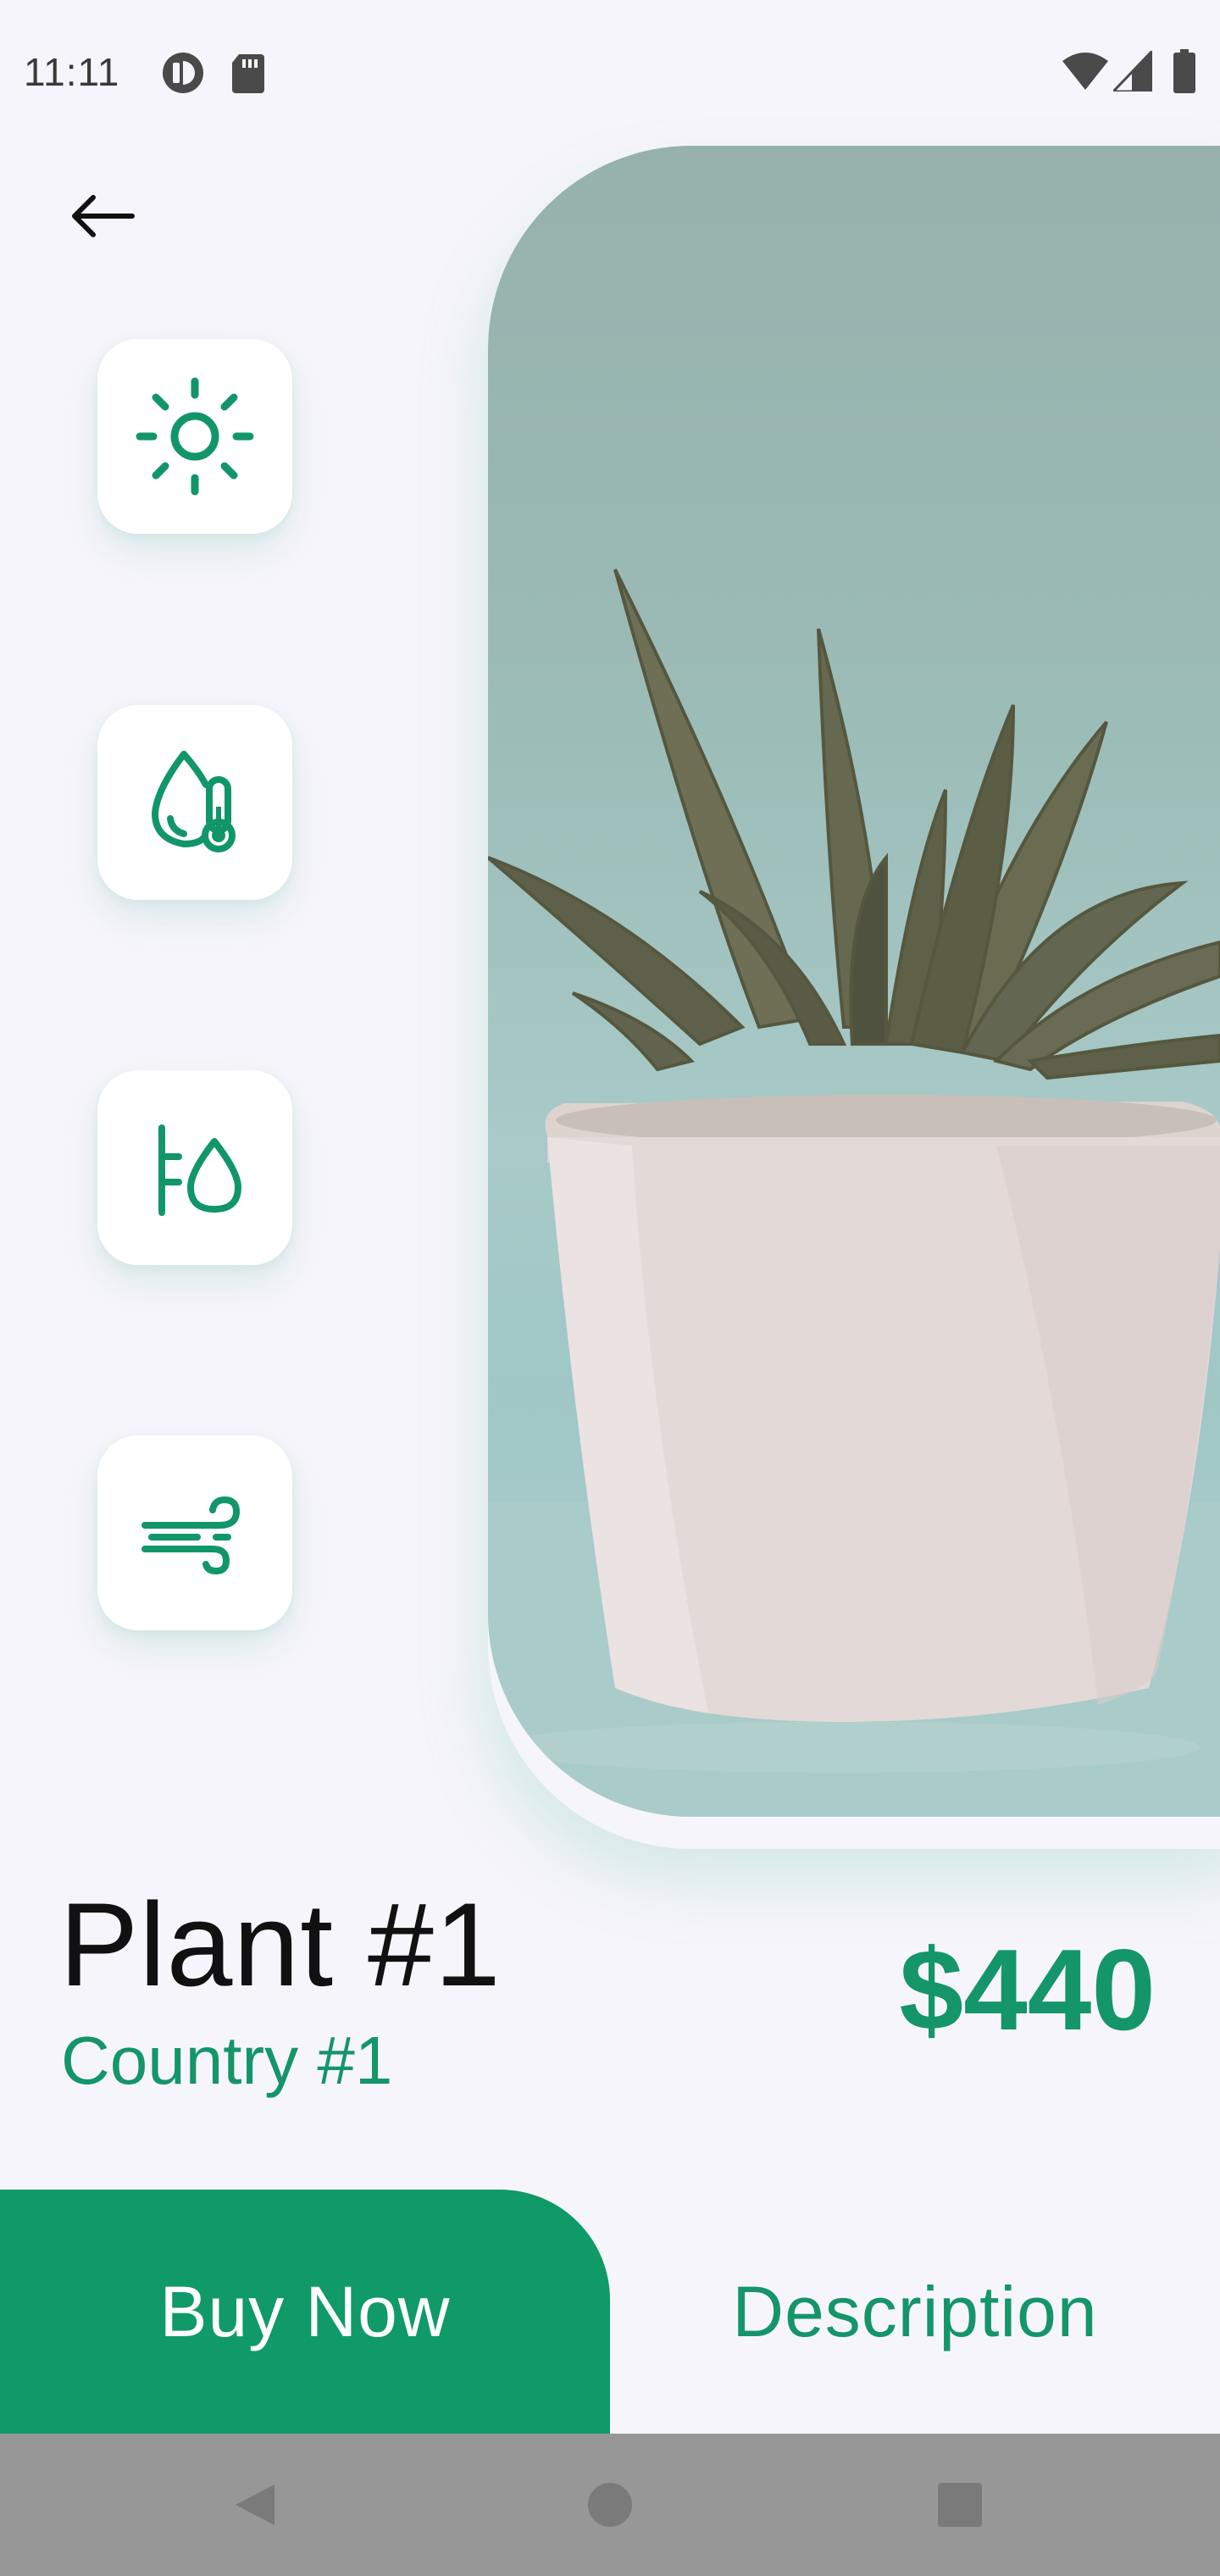 This screenshot has height=2576, width=1220. What do you see at coordinates (254, 2504) in the screenshot?
I see `nav-back-icon` at bounding box center [254, 2504].